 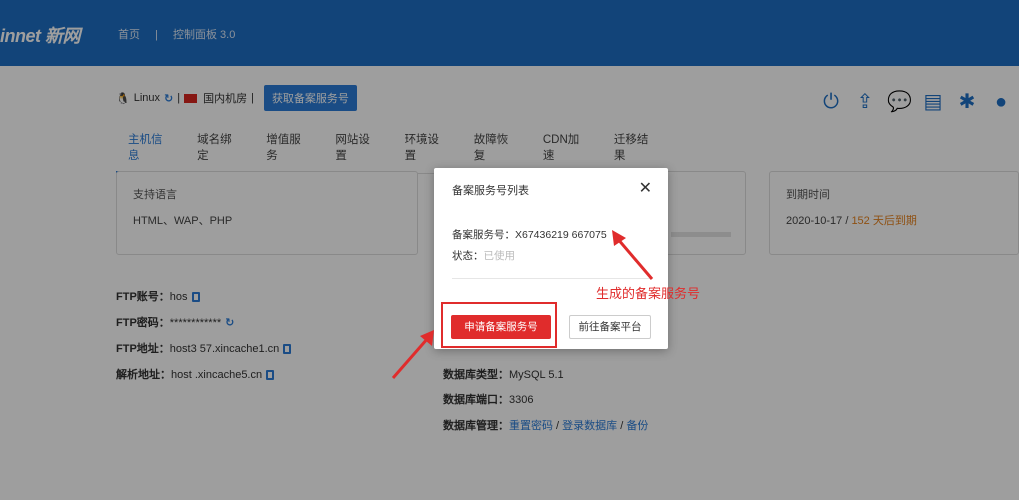 I want to click on arrow-to-button, so click(x=410, y=358).